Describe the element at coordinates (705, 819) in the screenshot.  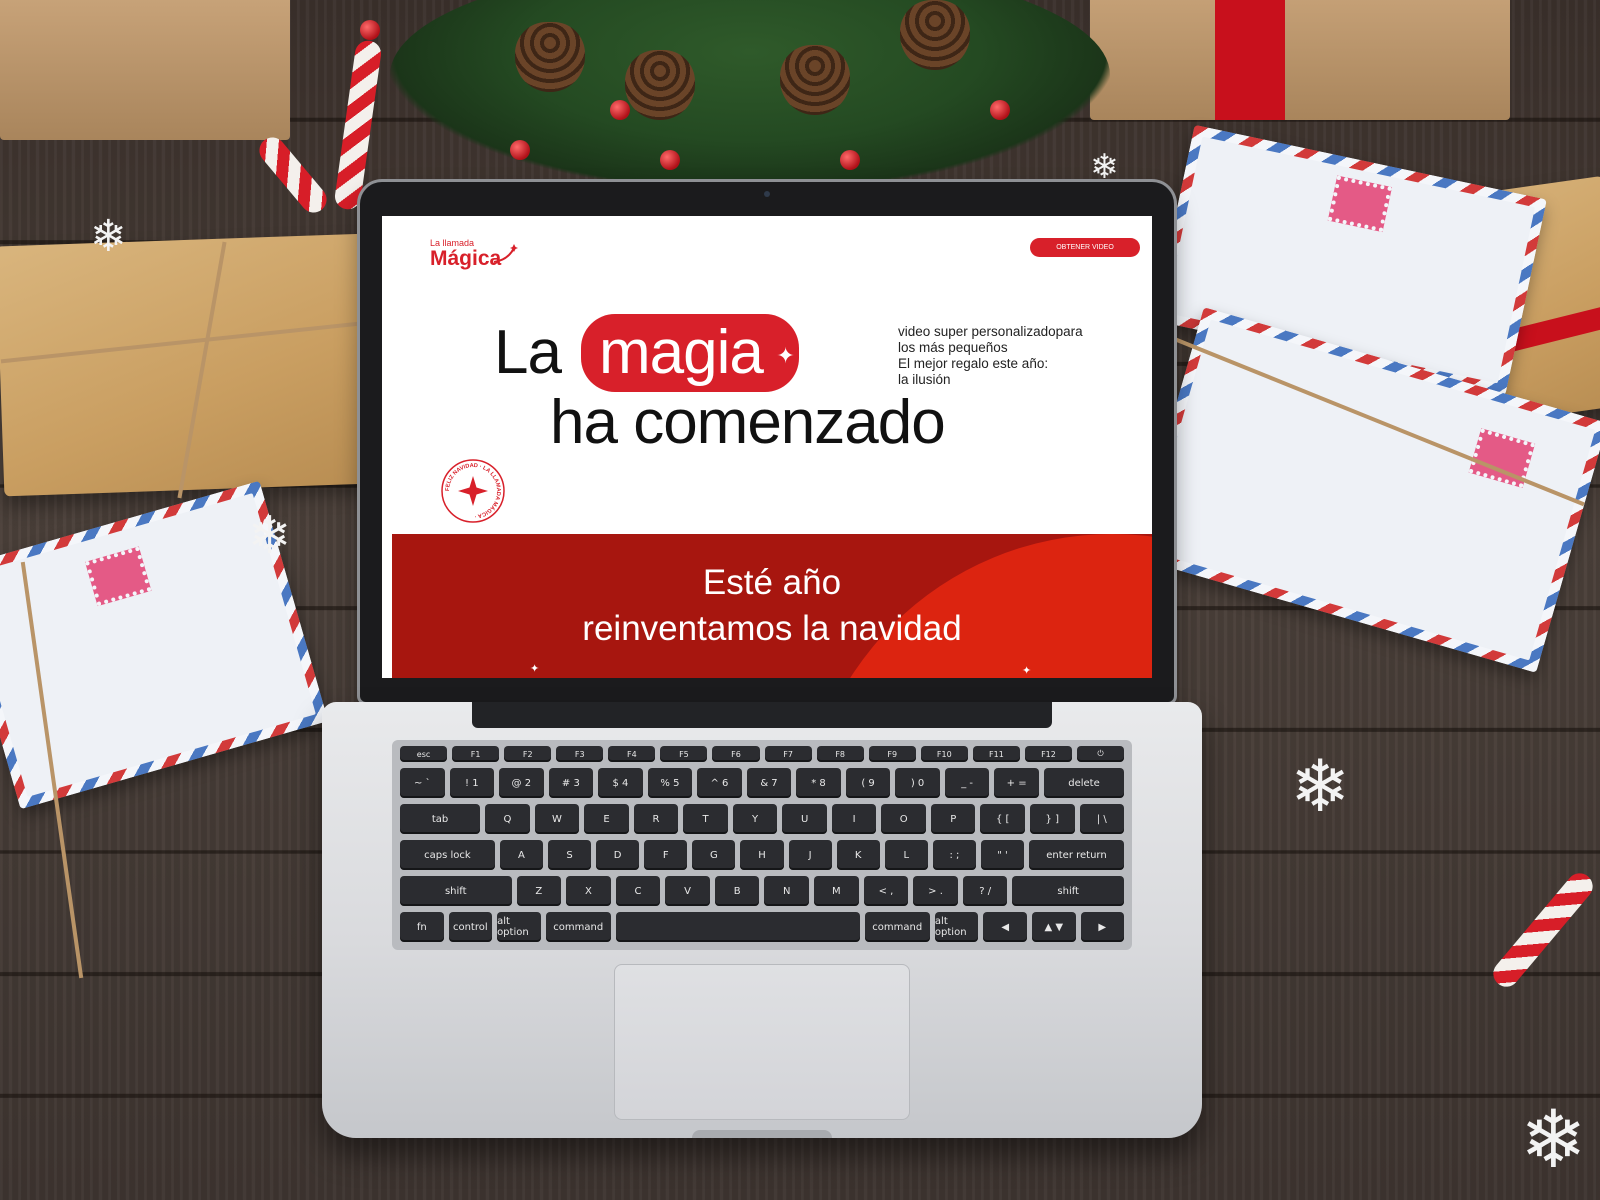
I see `key-t: T` at that location.